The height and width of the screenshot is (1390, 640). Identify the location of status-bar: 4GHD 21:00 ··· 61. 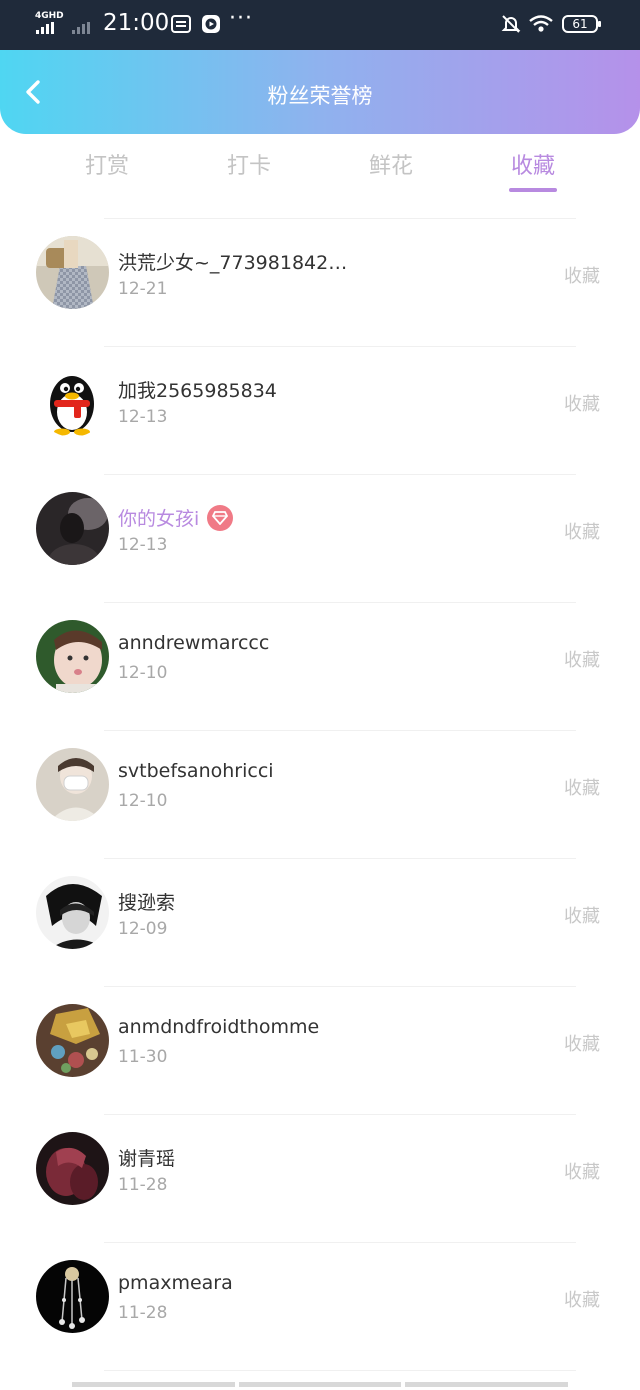
(320, 25).